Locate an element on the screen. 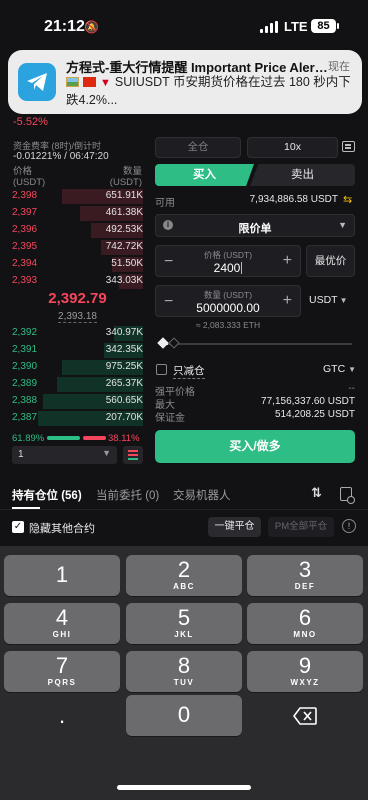 The height and width of the screenshot is (800, 368). key-9: 9 WXYZ is located at coordinates (305, 671).